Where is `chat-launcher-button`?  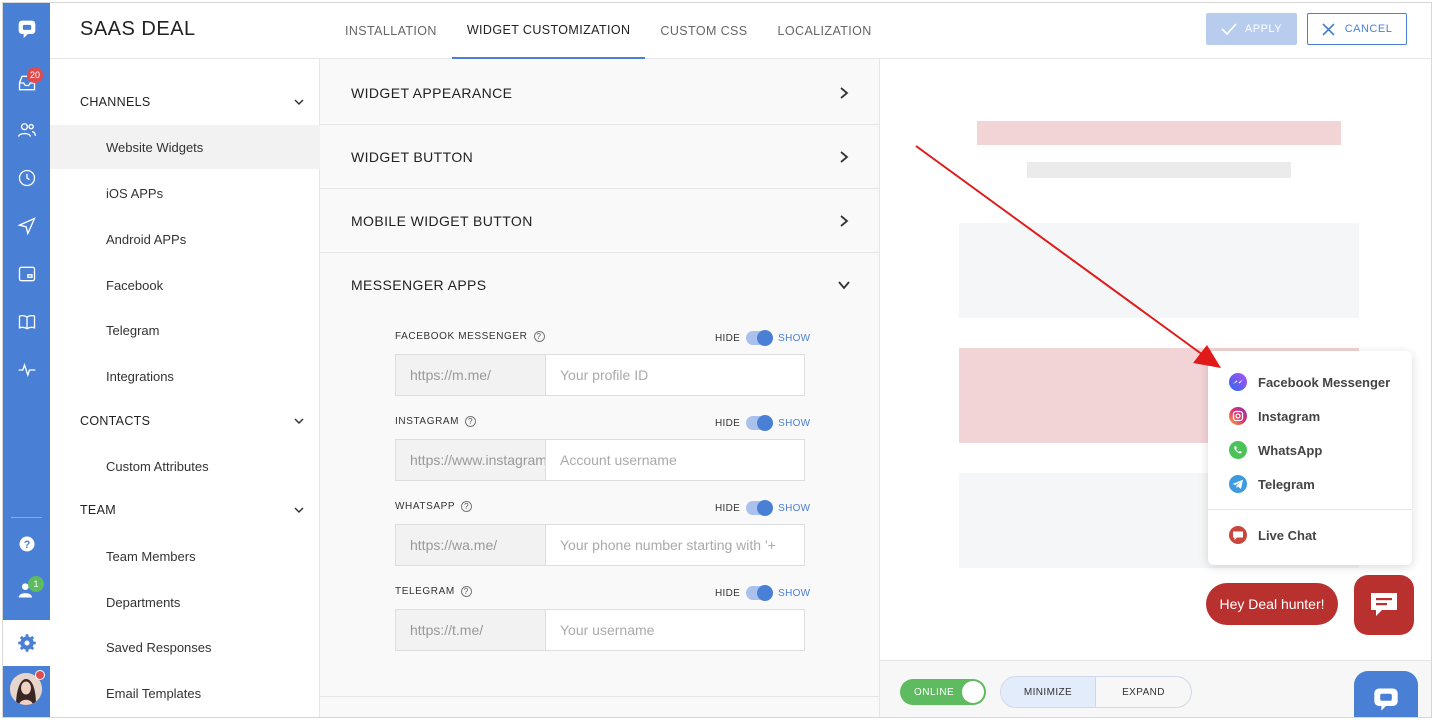
chat-launcher-button is located at coordinates (1384, 605).